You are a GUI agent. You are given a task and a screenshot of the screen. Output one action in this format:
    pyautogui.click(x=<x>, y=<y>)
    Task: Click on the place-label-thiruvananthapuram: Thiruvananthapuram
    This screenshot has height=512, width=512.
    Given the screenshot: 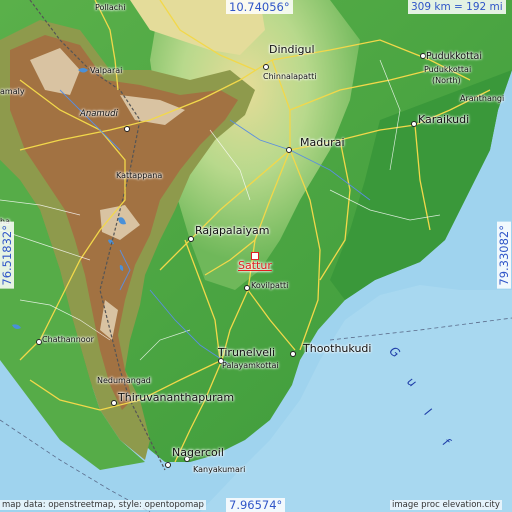 What is the action you would take?
    pyautogui.click(x=176, y=397)
    